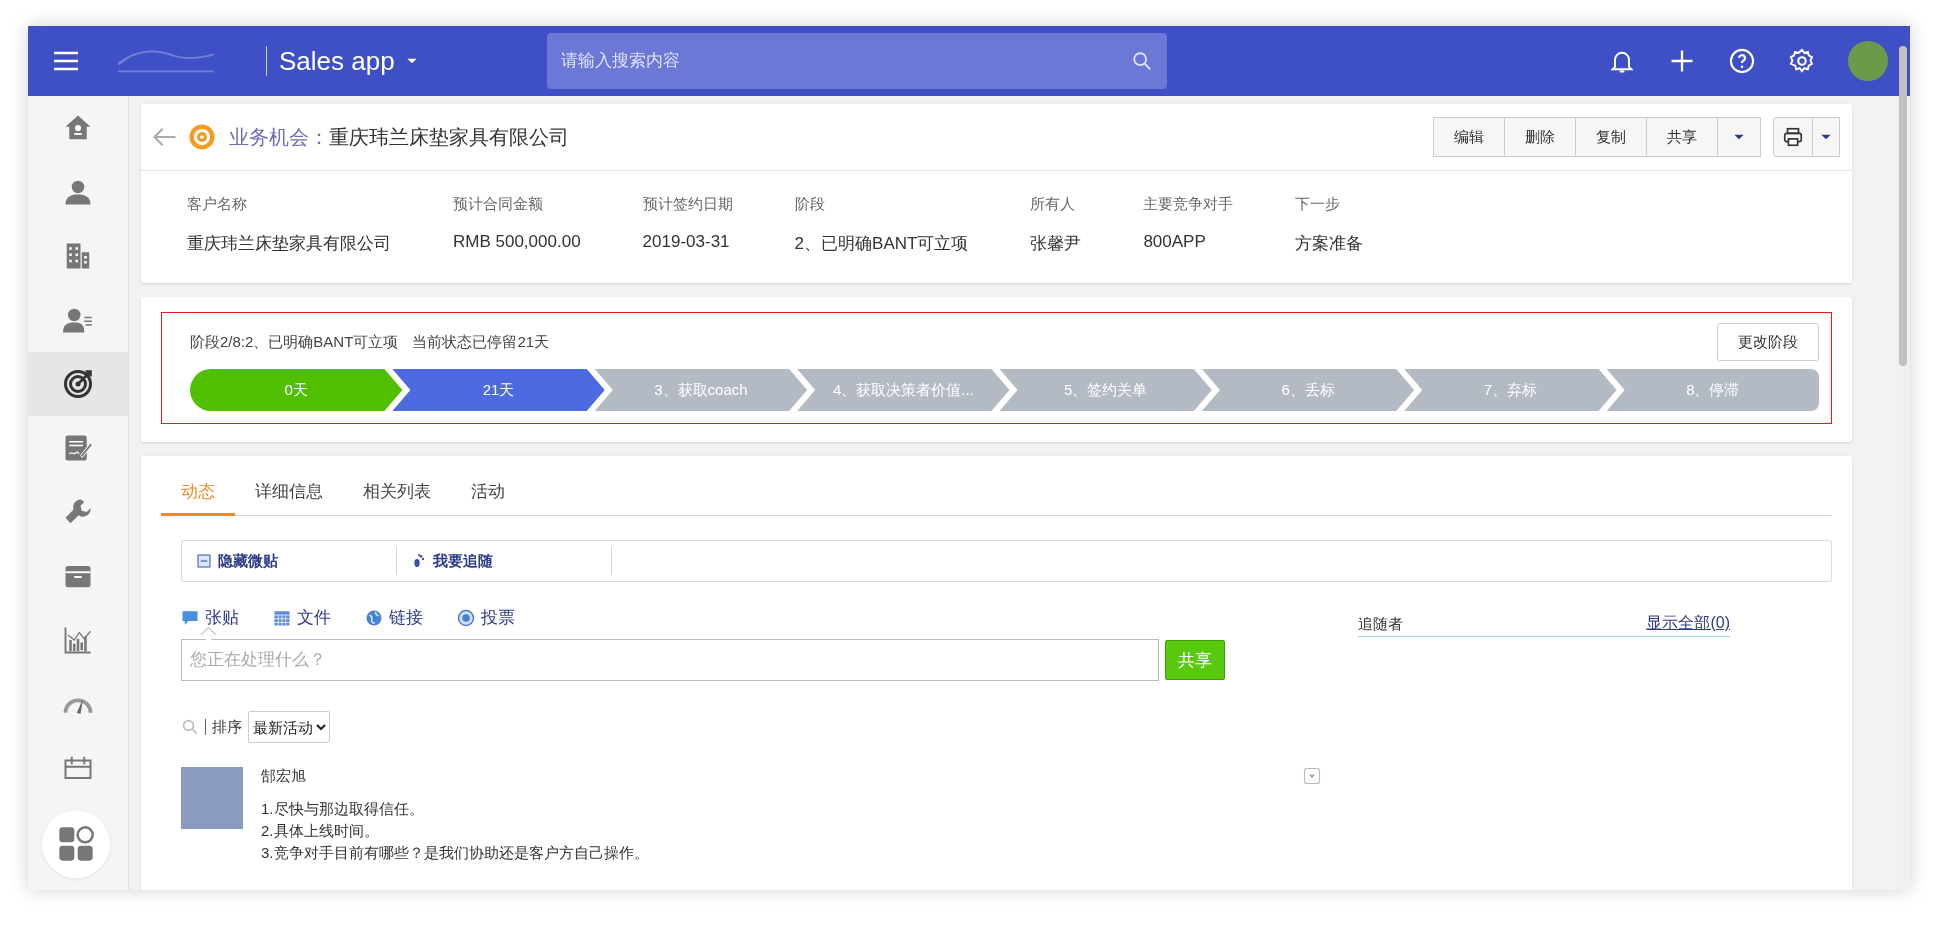 The width and height of the screenshot is (1952, 932). Describe the element at coordinates (881, 244) in the screenshot. I see `field-value: 2、已明确BANT可立项` at that location.